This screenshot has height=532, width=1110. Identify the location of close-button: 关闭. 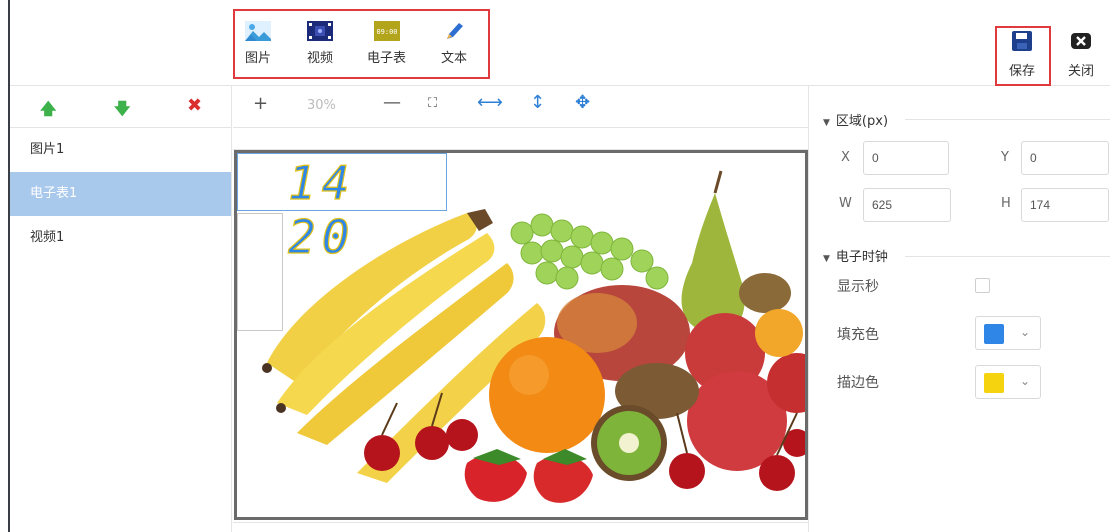
(1081, 54).